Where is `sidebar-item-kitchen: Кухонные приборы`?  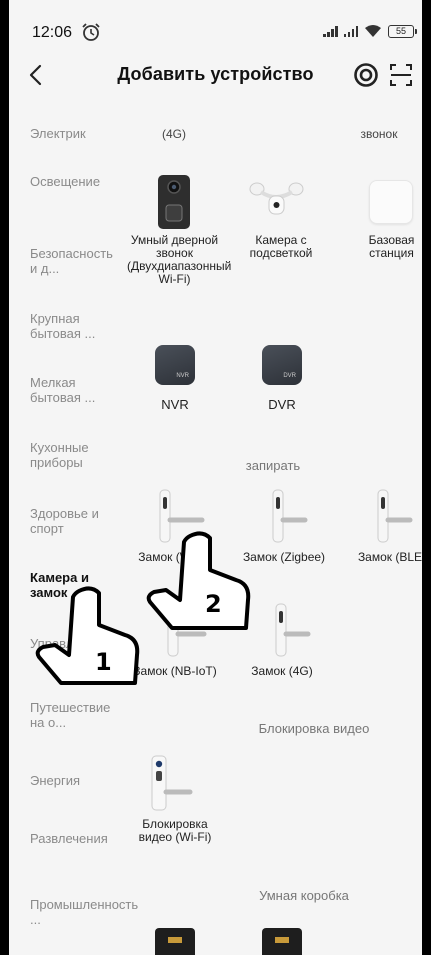
sidebar-item-kitchen: Кухонные приборы is located at coordinates (75, 455).